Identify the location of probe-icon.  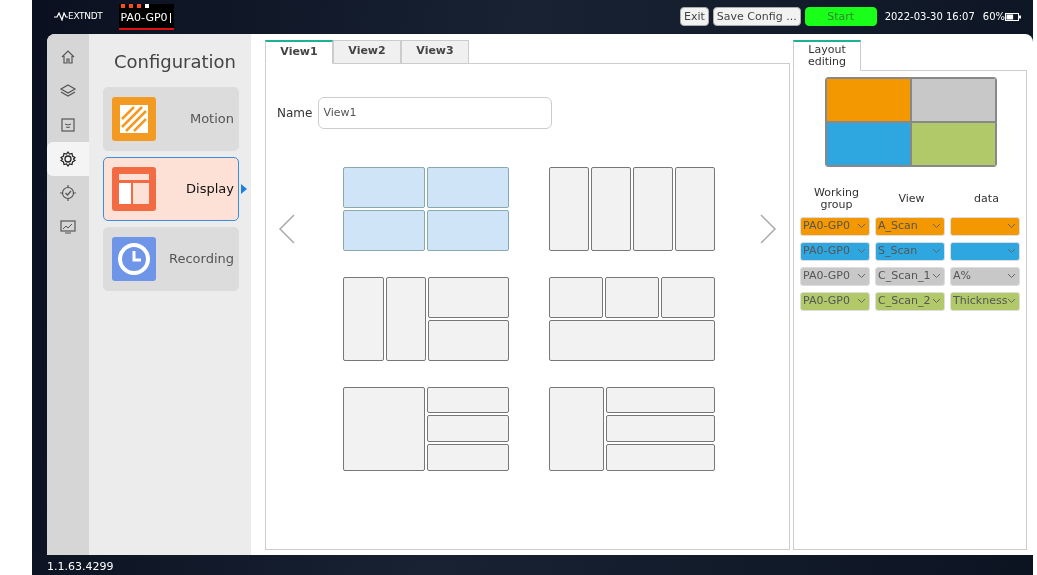
(68, 124).